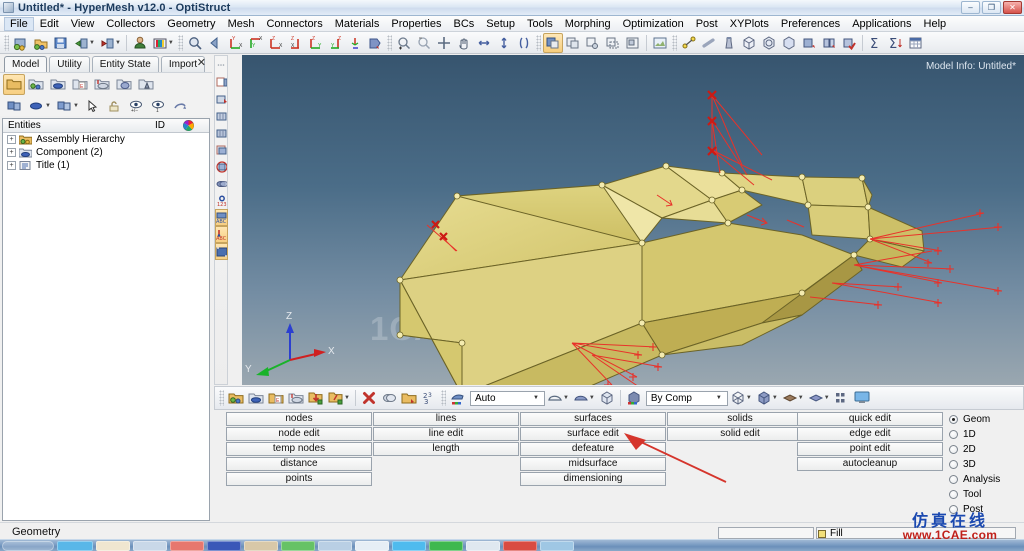 The image size is (1024, 551). I want to click on menu-file: File, so click(19, 23).